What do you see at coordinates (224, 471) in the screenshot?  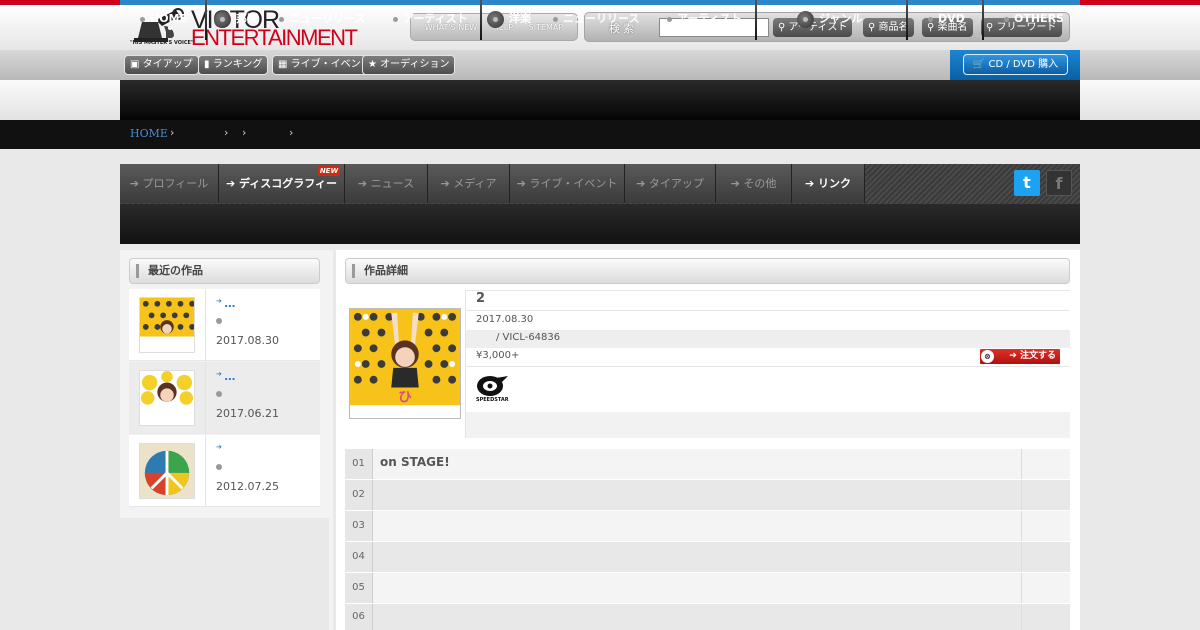 I see `list-item: 2012.07.25` at bounding box center [224, 471].